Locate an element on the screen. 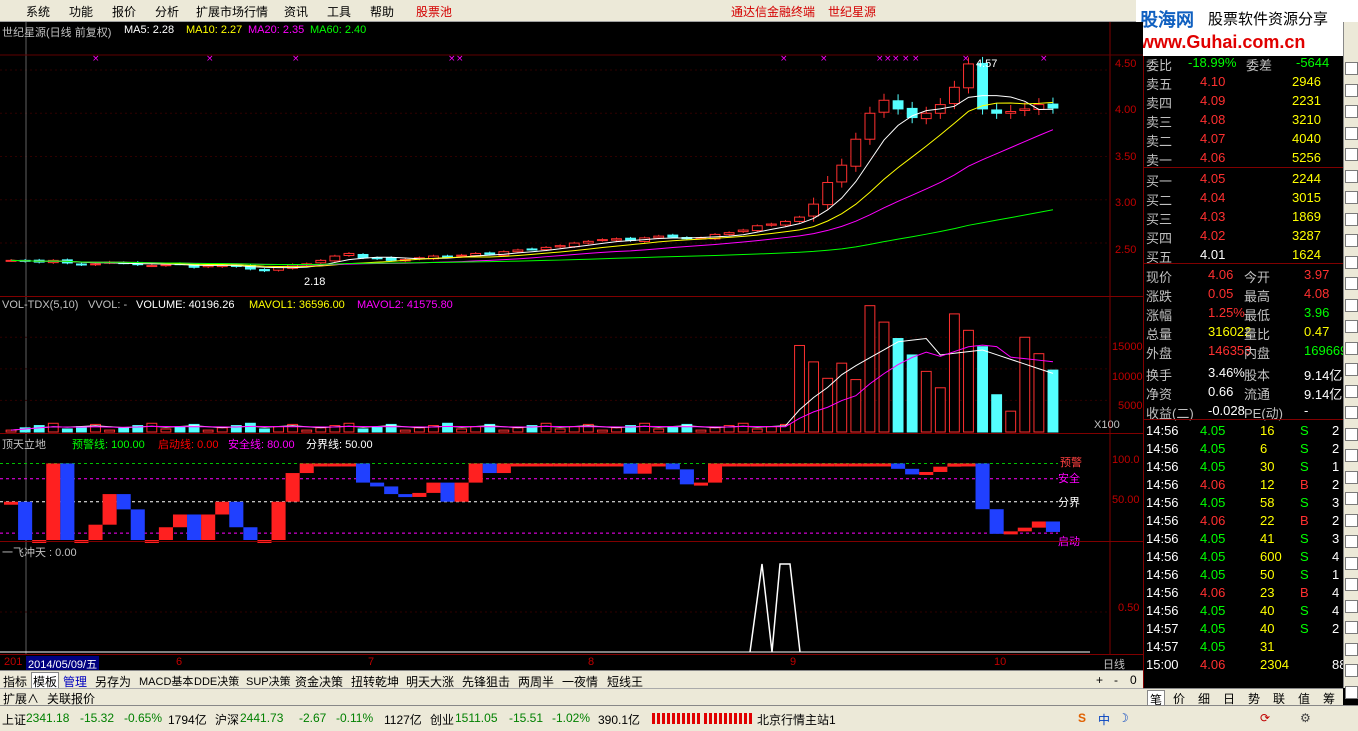 Image resolution: width=1358 pixels, height=731 pixels. tab-macd: MACD基本 is located at coordinates (166, 681).